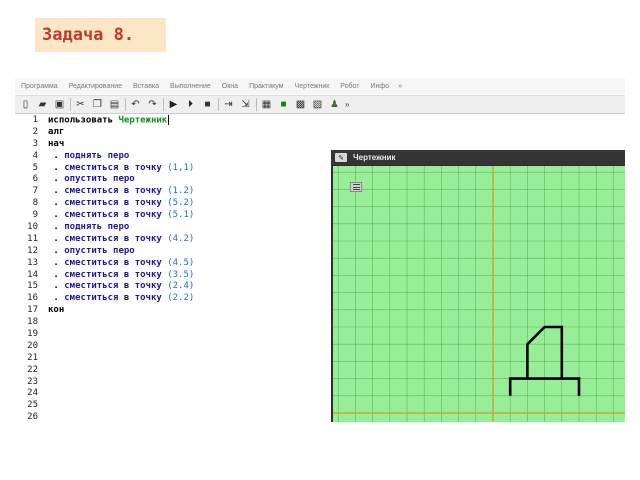 The image size is (640, 480). Describe the element at coordinates (245, 104) in the screenshot. I see `step-into-icon: ⇲` at that location.